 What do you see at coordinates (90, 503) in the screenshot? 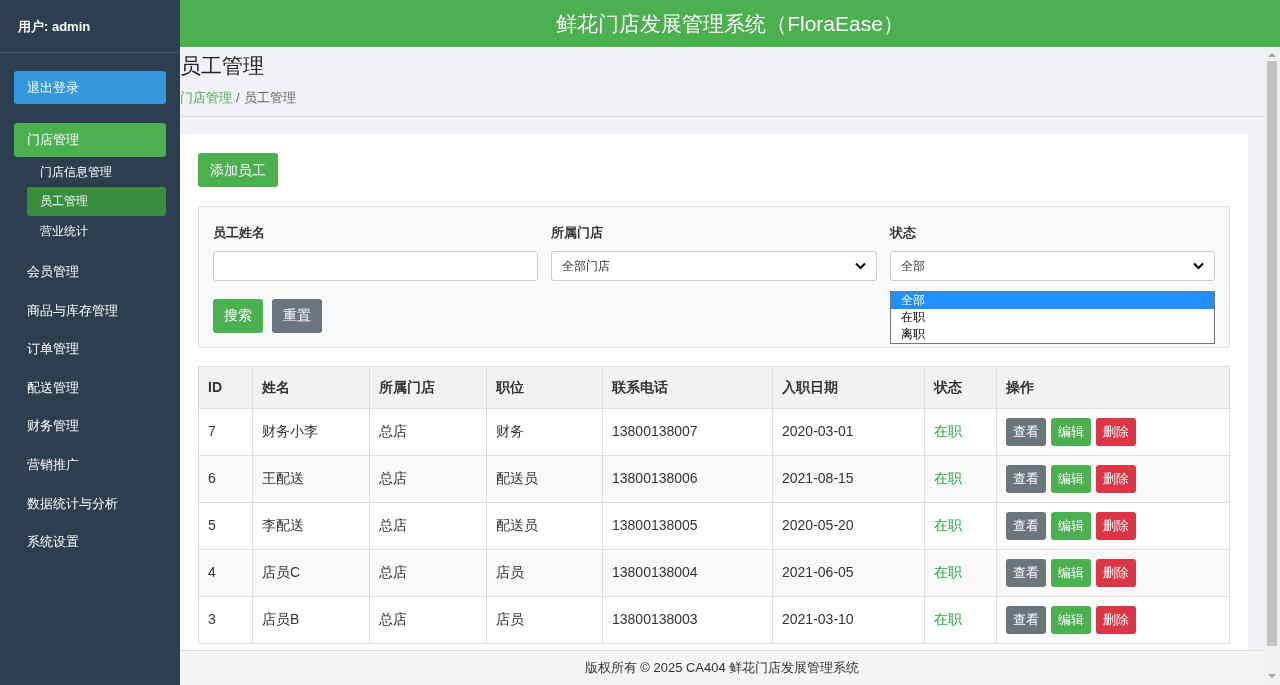
I see `nav-item: 数据统计与分析` at bounding box center [90, 503].